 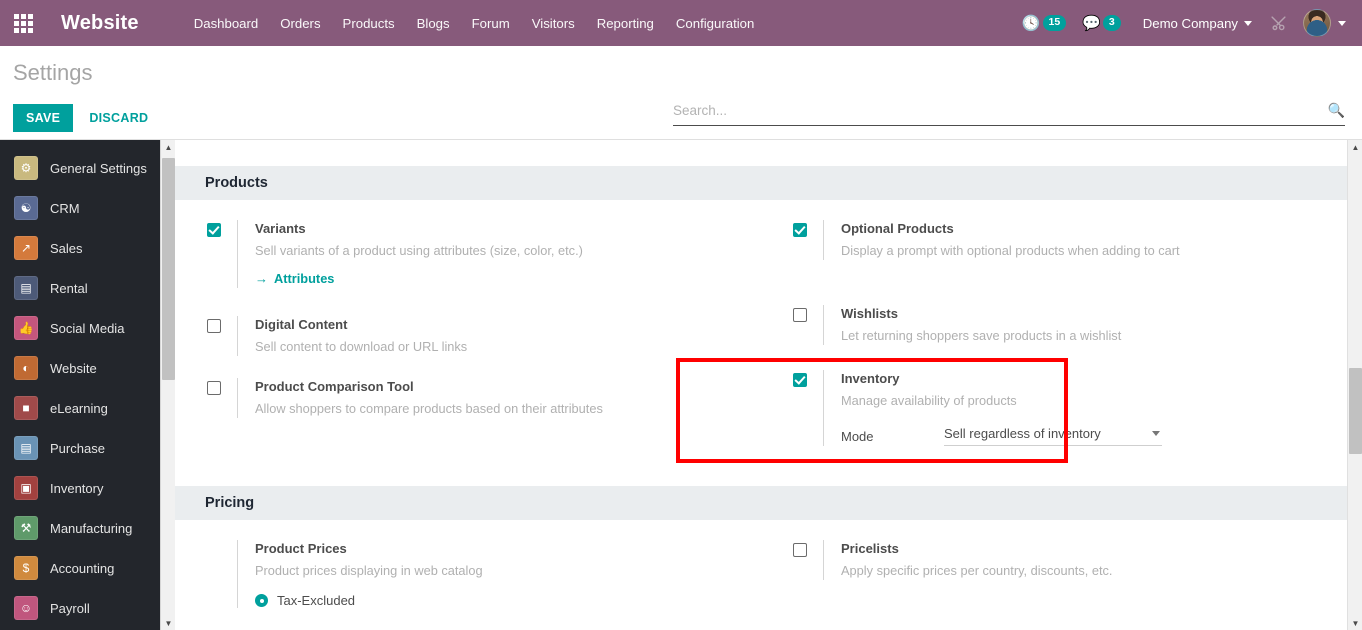 What do you see at coordinates (491, 23) in the screenshot?
I see `menu-item-forum: Forum` at bounding box center [491, 23].